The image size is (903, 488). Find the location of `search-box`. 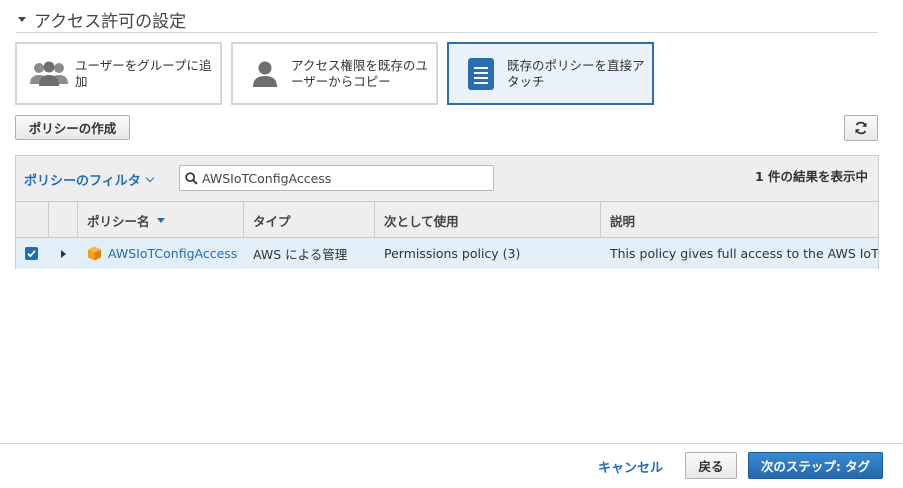

search-box is located at coordinates (336, 178).